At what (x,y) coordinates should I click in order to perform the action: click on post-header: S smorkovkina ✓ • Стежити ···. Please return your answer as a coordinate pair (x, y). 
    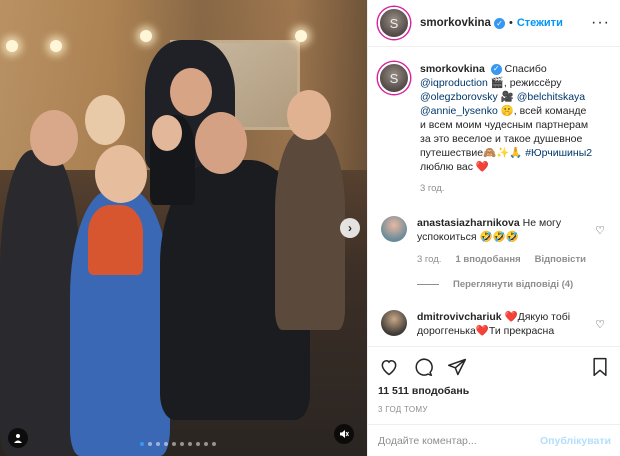
    Looking at the image, I should click on (494, 23).